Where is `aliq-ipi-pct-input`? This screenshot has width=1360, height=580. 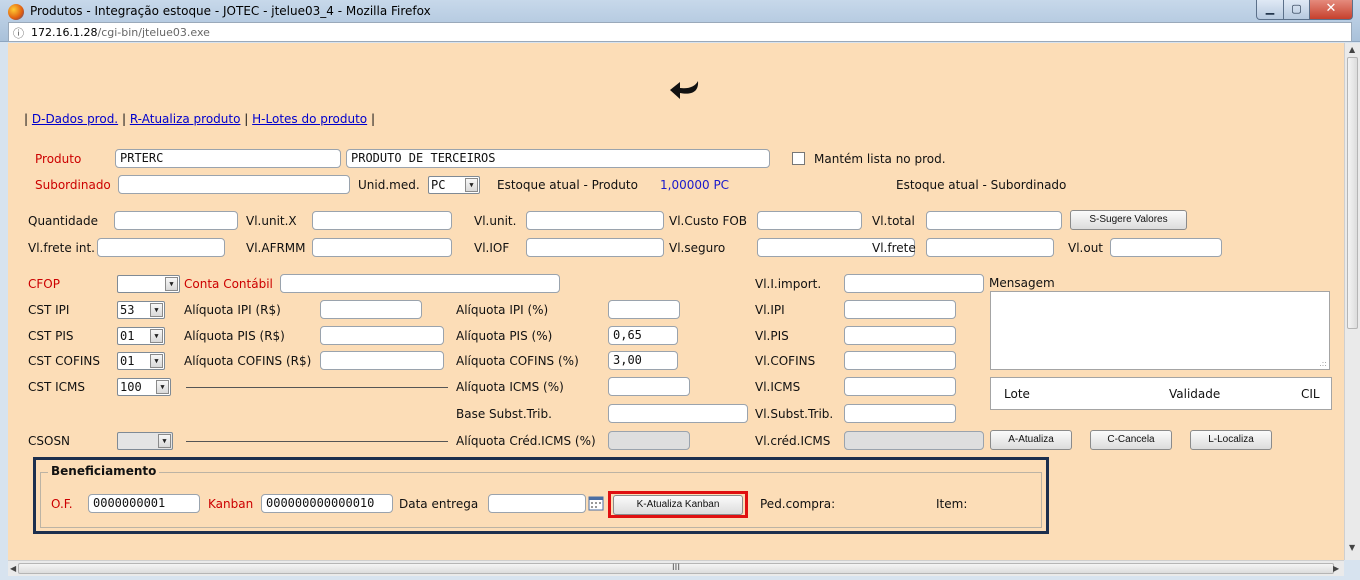
aliq-ipi-pct-input is located at coordinates (644, 309).